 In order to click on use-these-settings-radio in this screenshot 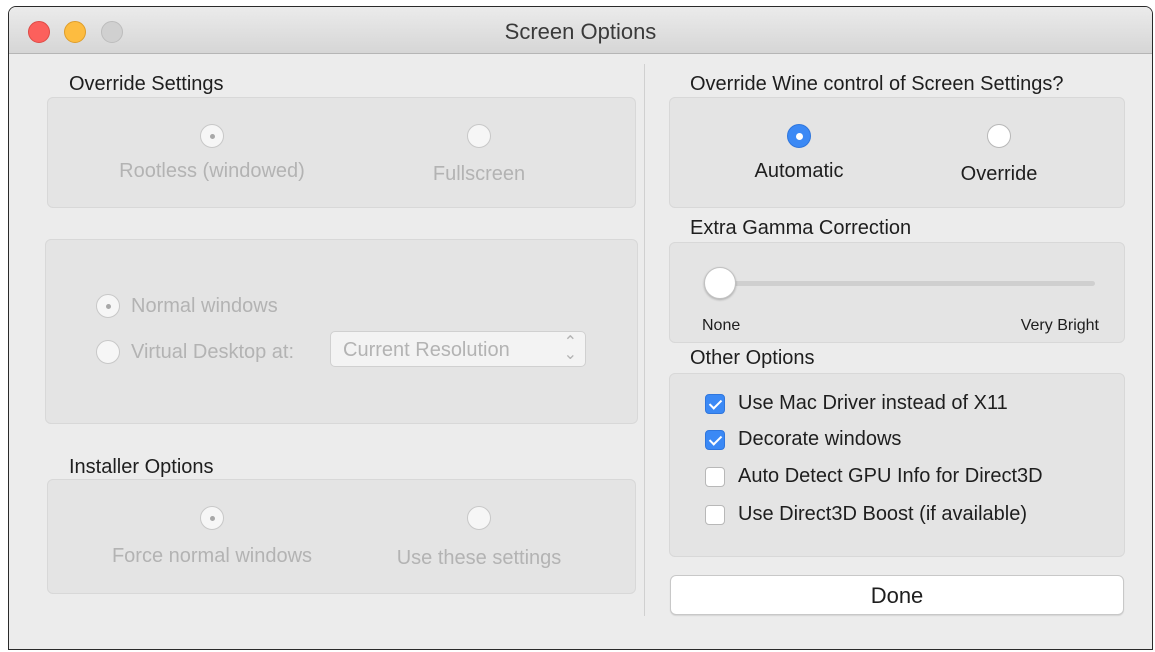, I will do `click(479, 518)`.